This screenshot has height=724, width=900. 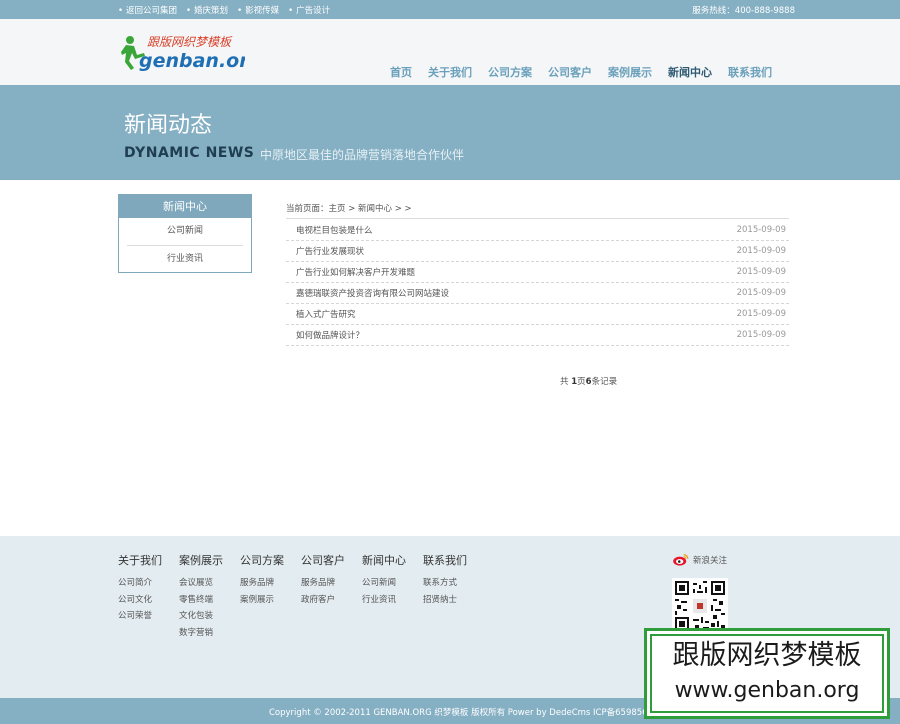 I want to click on top-links: • 返回公司集团 • 婚庆策划 • 影视传媒 • 广告设计, so click(x=224, y=10).